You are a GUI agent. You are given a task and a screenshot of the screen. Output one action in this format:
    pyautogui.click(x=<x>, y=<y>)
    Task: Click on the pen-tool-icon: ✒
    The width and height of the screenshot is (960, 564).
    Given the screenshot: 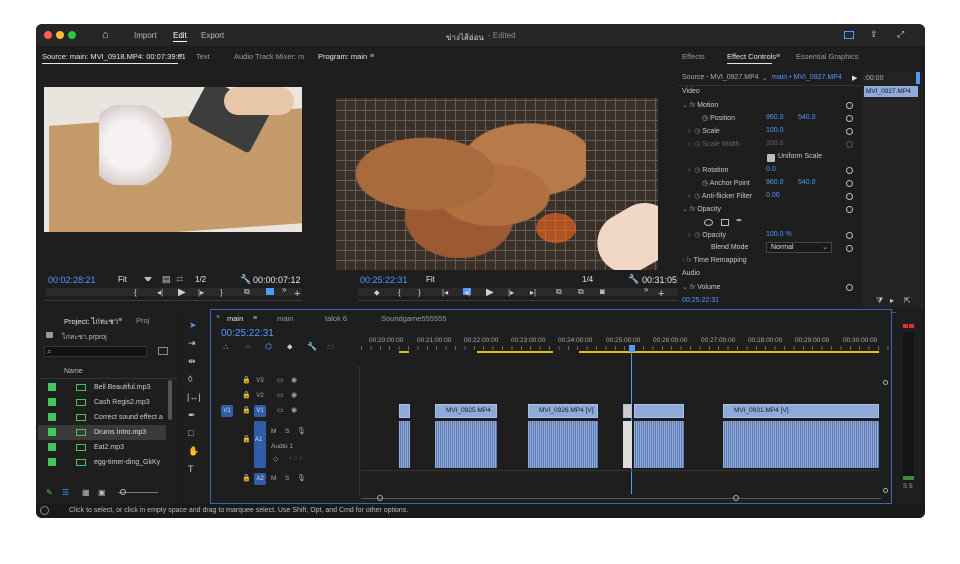 What is the action you would take?
    pyautogui.click(x=192, y=415)
    